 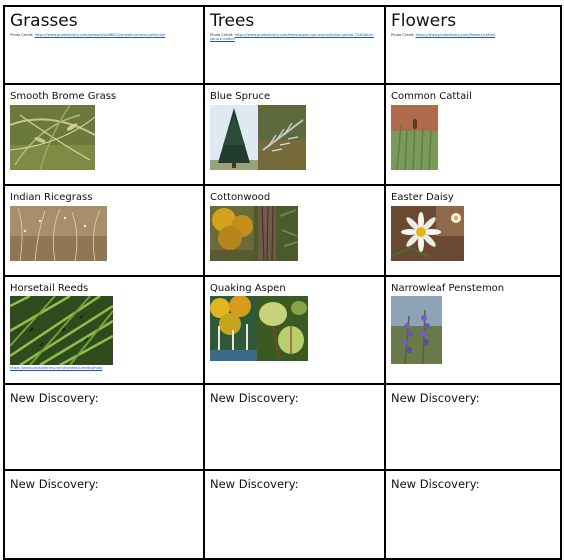 I want to click on column-title-grasses: Grasses, so click(x=44, y=21).